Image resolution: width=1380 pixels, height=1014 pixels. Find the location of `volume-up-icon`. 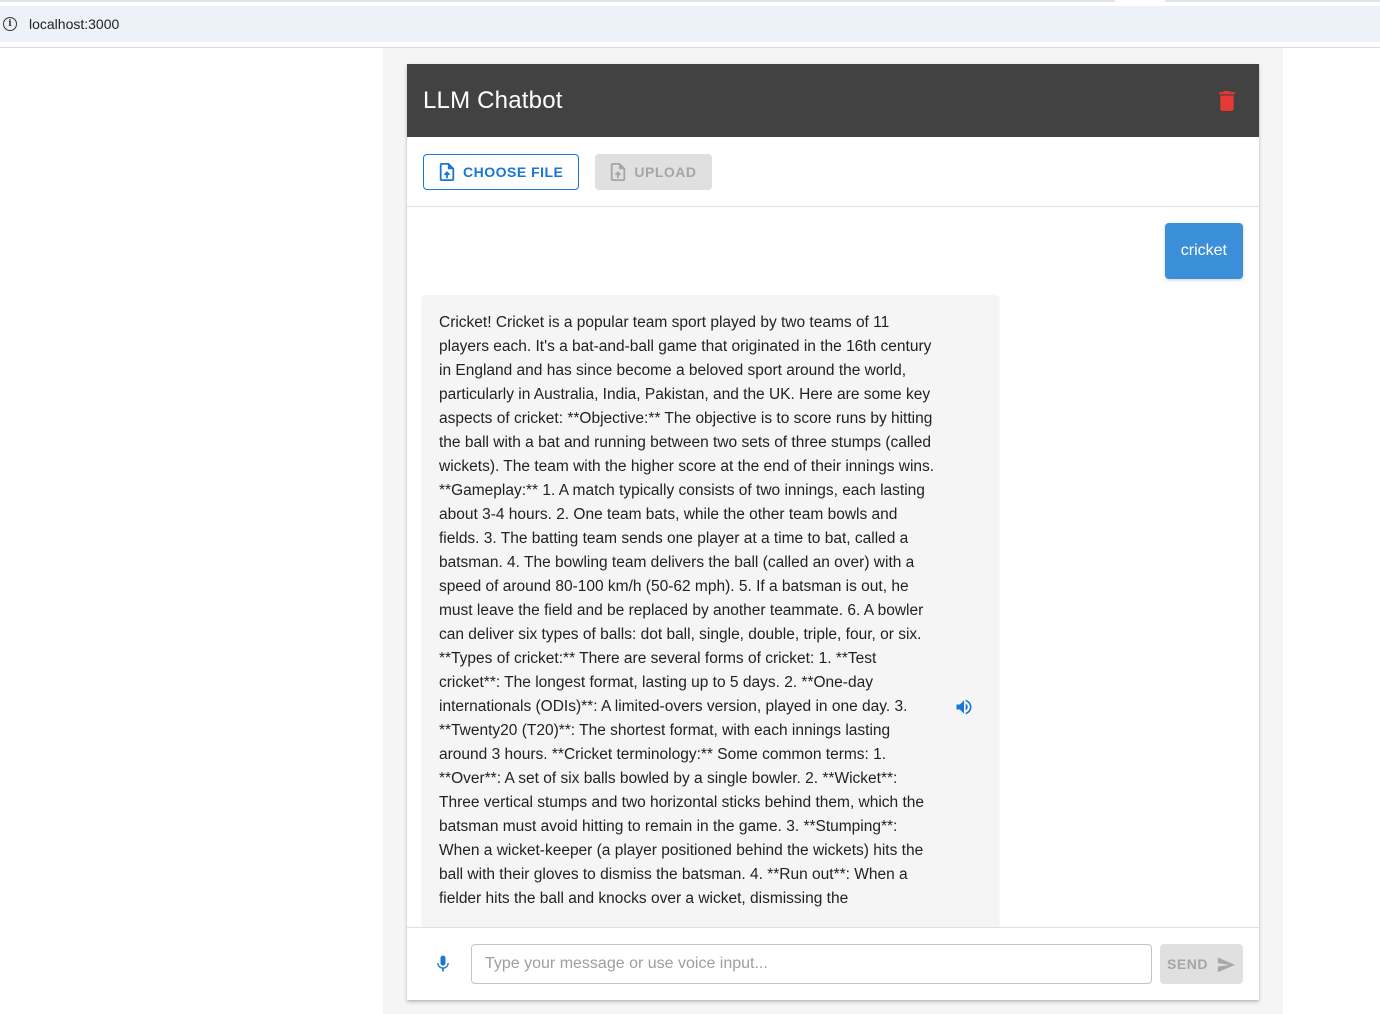

volume-up-icon is located at coordinates (964, 707).